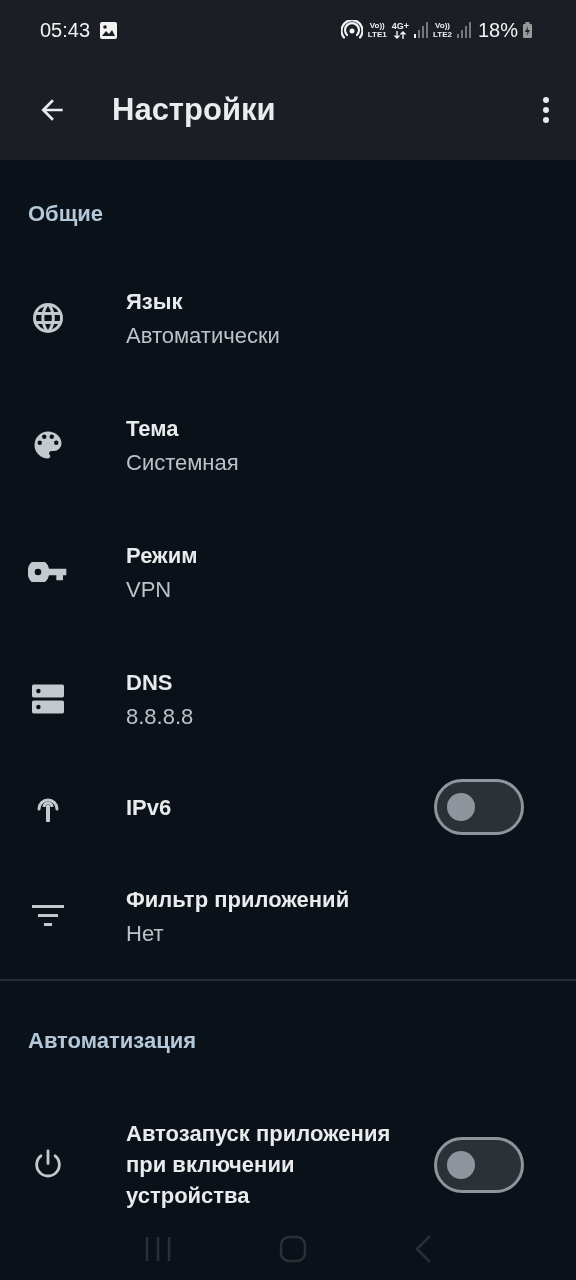 The image size is (576, 1280). Describe the element at coordinates (527, 30) in the screenshot. I see `battery-charging-icon` at that location.